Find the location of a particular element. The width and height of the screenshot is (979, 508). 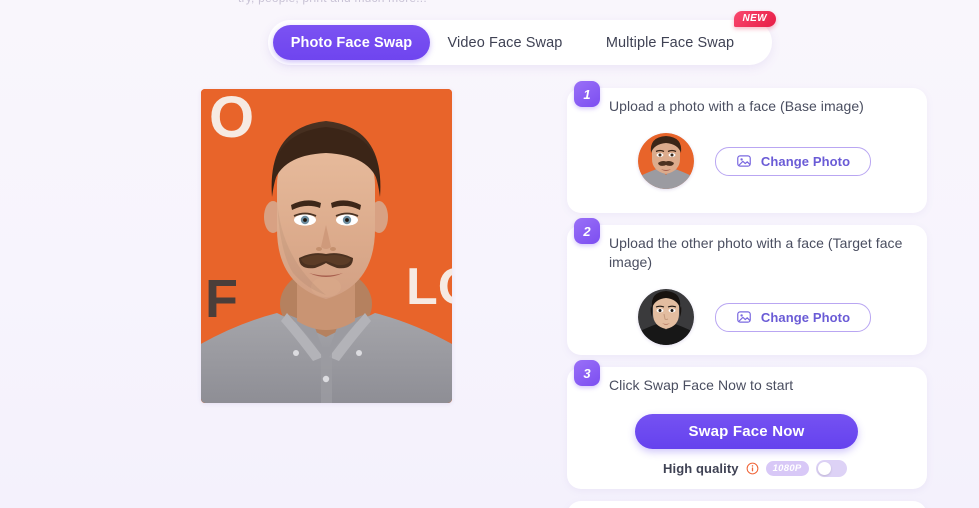

tab-video-face-swap: Video Face Swap is located at coordinates (505, 42).